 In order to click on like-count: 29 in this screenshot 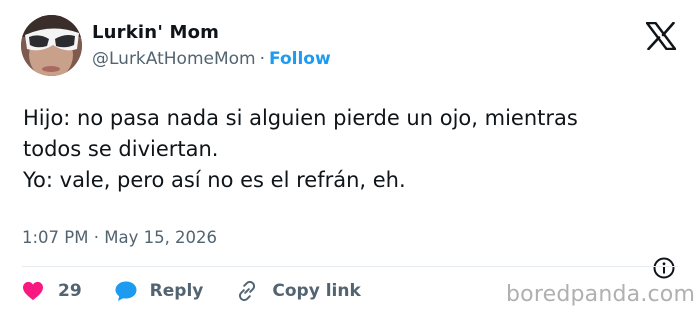, I will do `click(70, 291)`.